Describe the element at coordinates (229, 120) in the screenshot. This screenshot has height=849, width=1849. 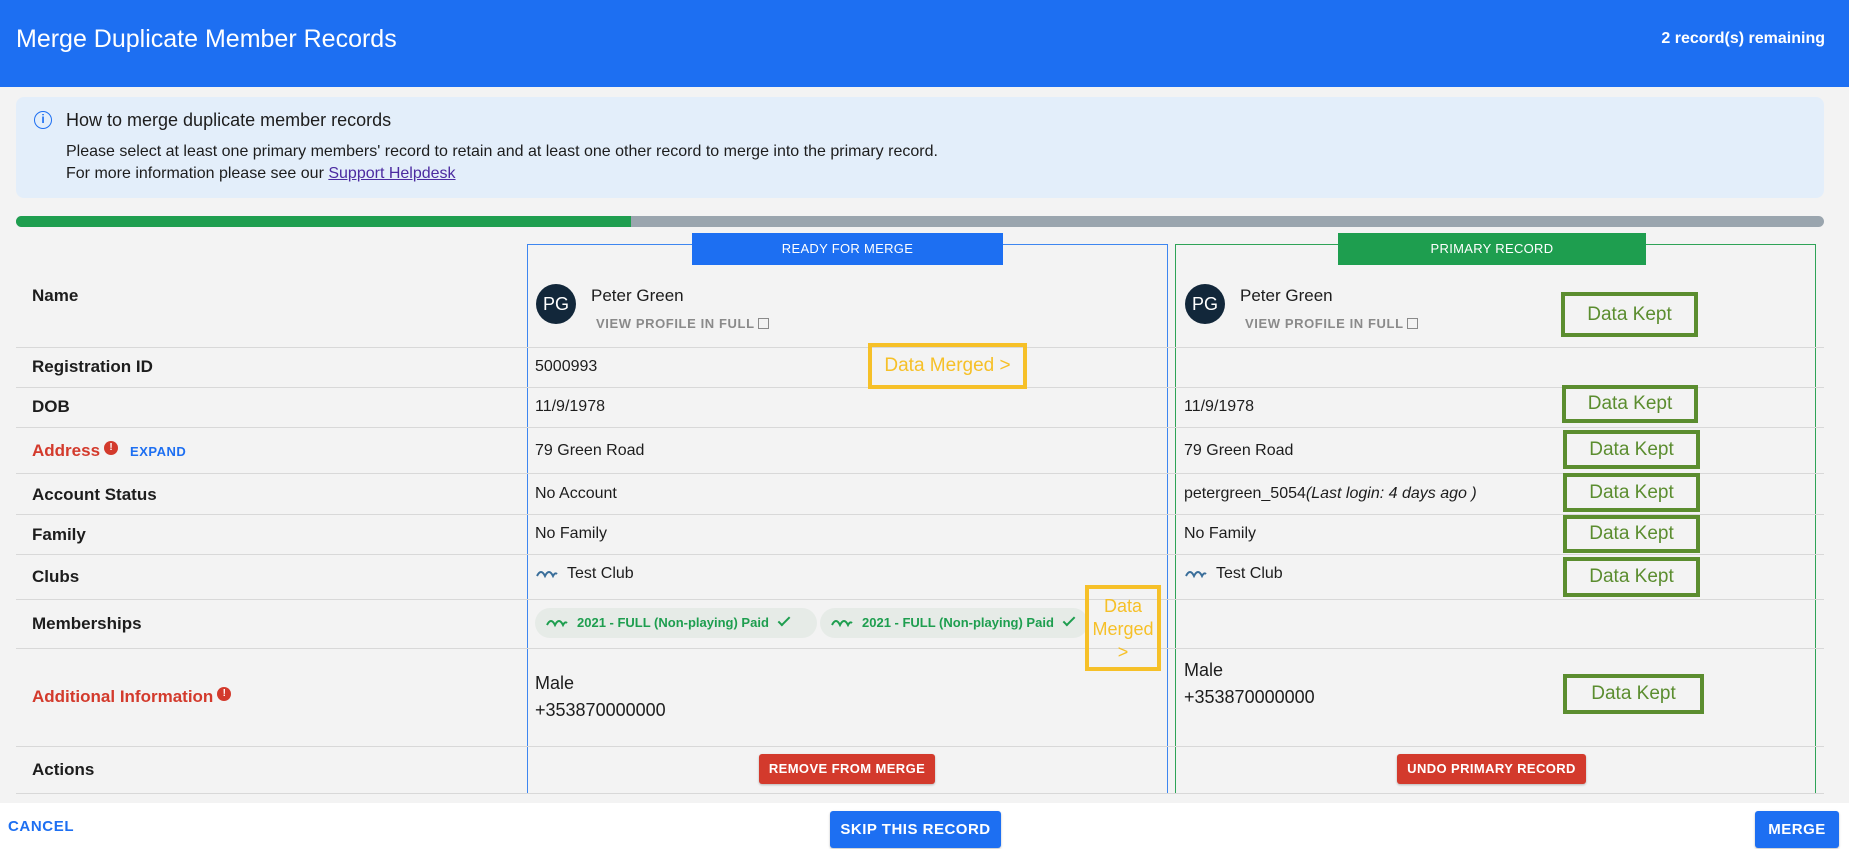
I see `info-heading: How to merge duplicate member records` at that location.